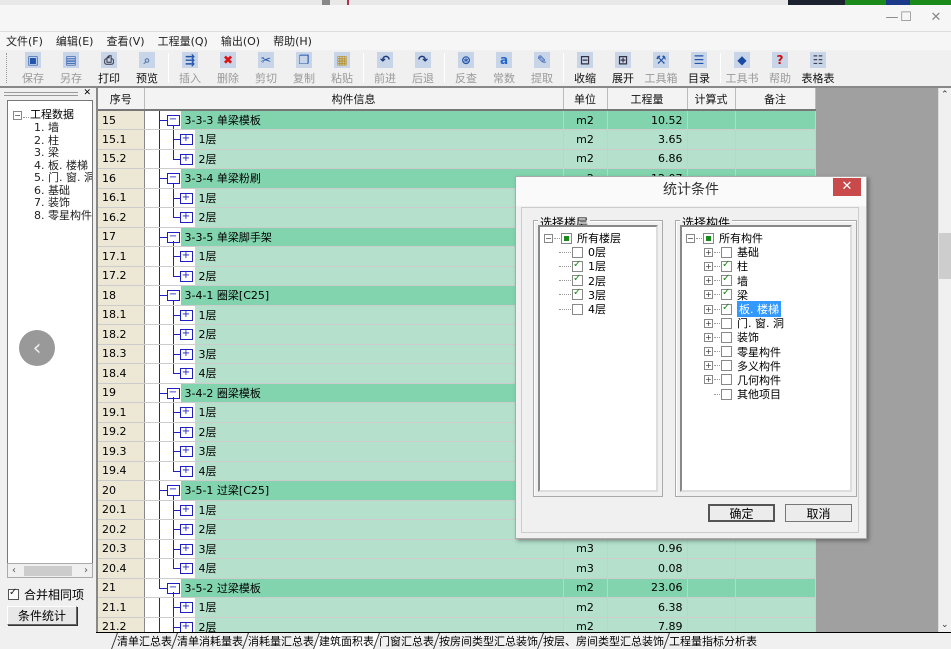 The height and width of the screenshot is (649, 951). Describe the element at coordinates (906, 17) in the screenshot. I see `maximize-button: ☐` at that location.